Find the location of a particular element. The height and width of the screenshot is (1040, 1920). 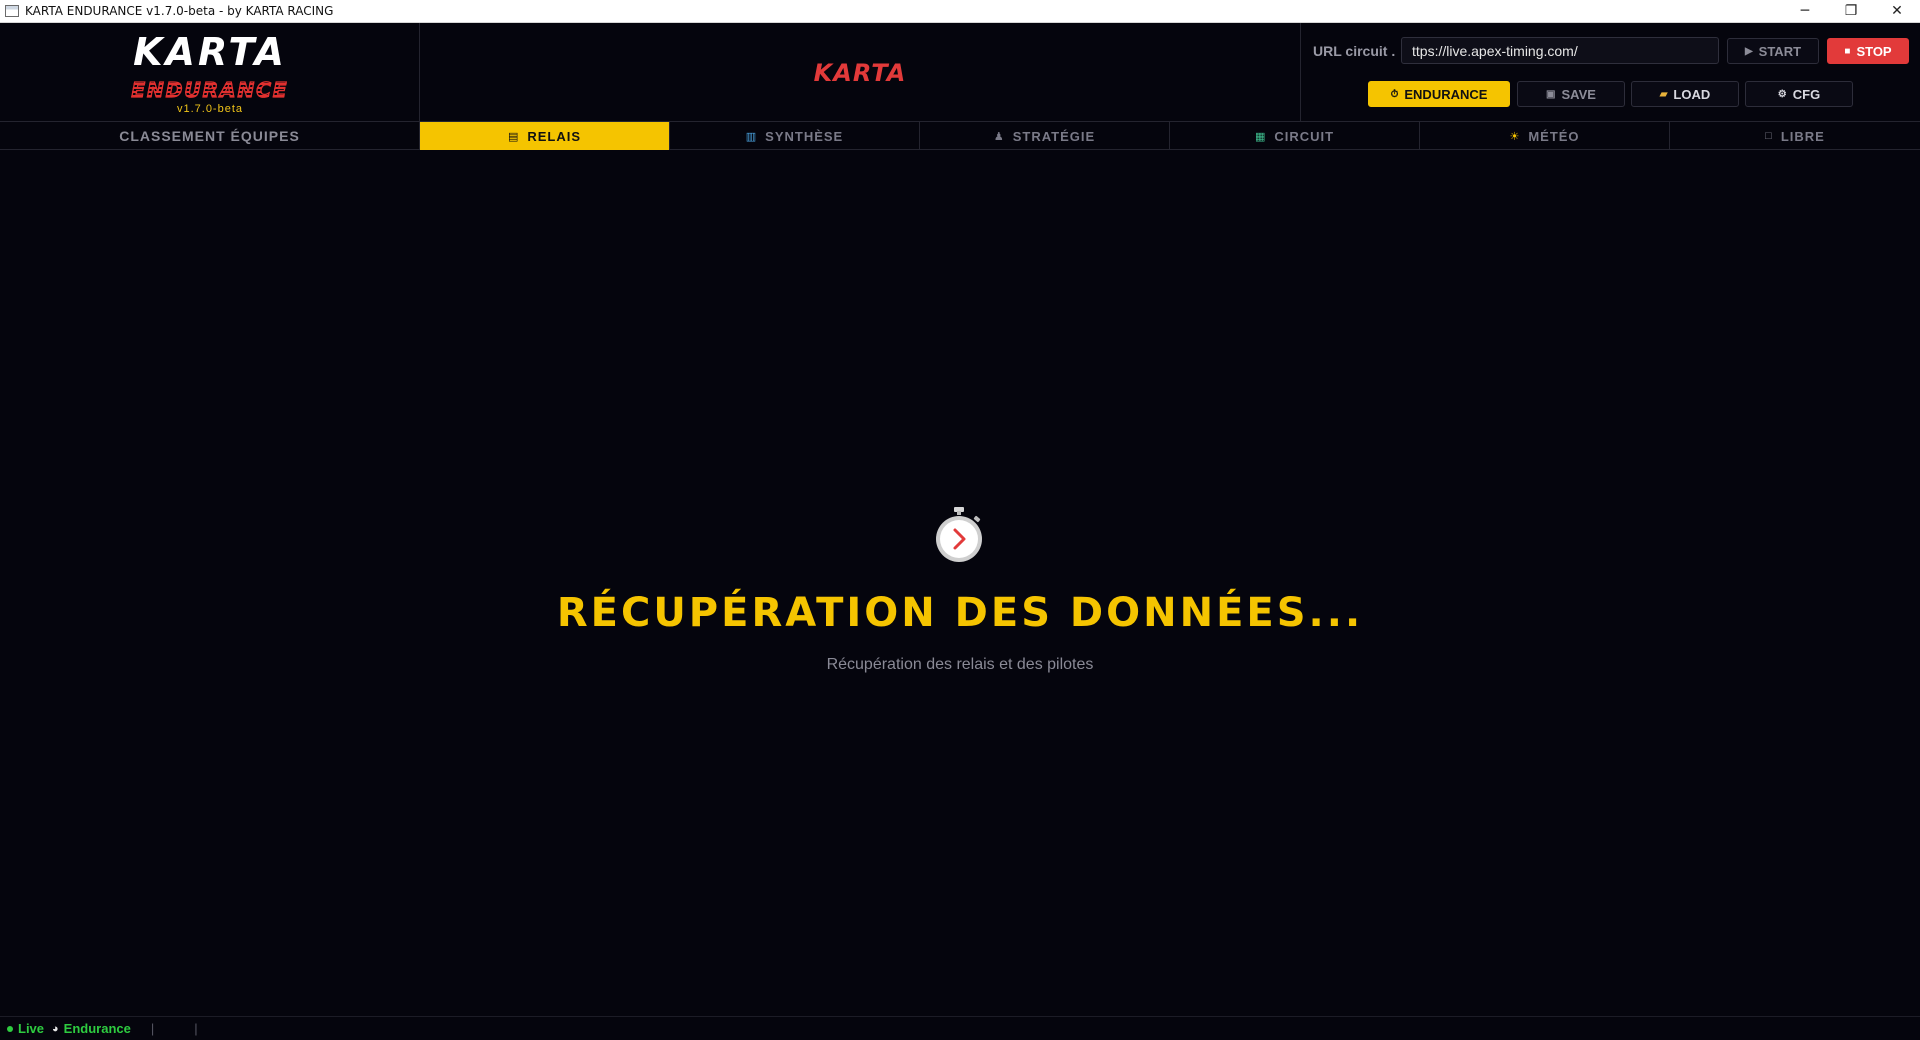

stop-label: STOP is located at coordinates (1874, 51).